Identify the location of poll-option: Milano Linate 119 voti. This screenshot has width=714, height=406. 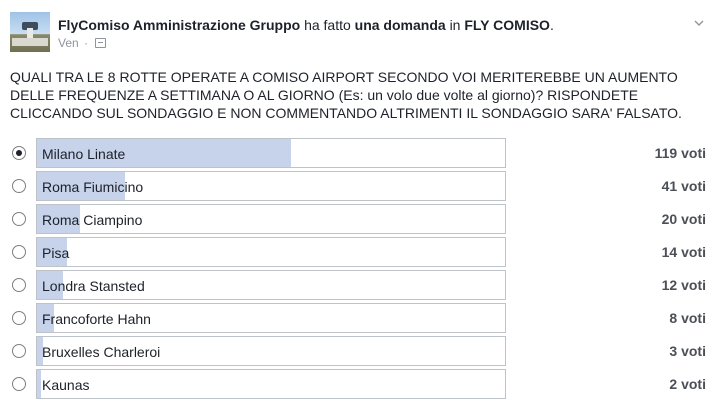
(358, 153).